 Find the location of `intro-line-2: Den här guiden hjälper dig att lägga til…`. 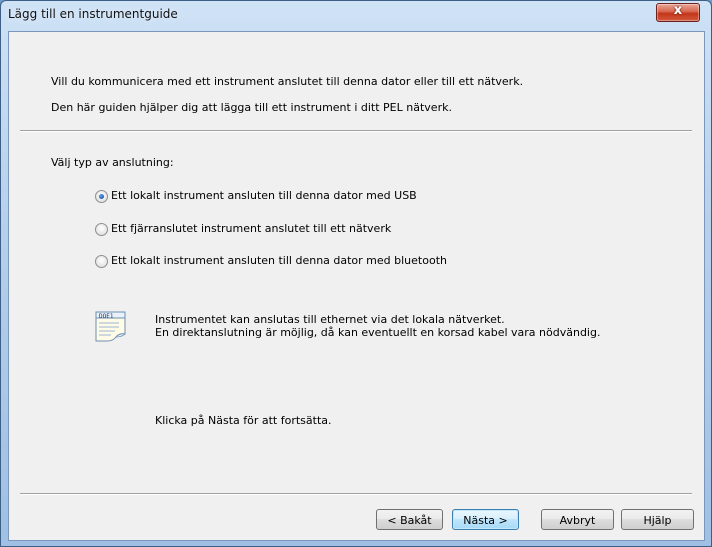

intro-line-2: Den här guiden hjälper dig att lägga til… is located at coordinates (251, 107).